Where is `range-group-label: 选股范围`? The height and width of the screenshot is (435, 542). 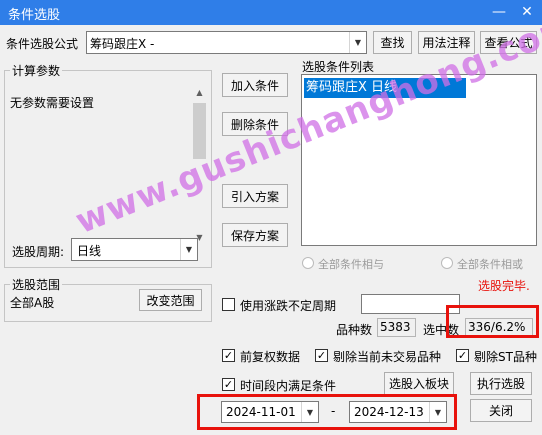 range-group-label: 选股范围 is located at coordinates (36, 284).